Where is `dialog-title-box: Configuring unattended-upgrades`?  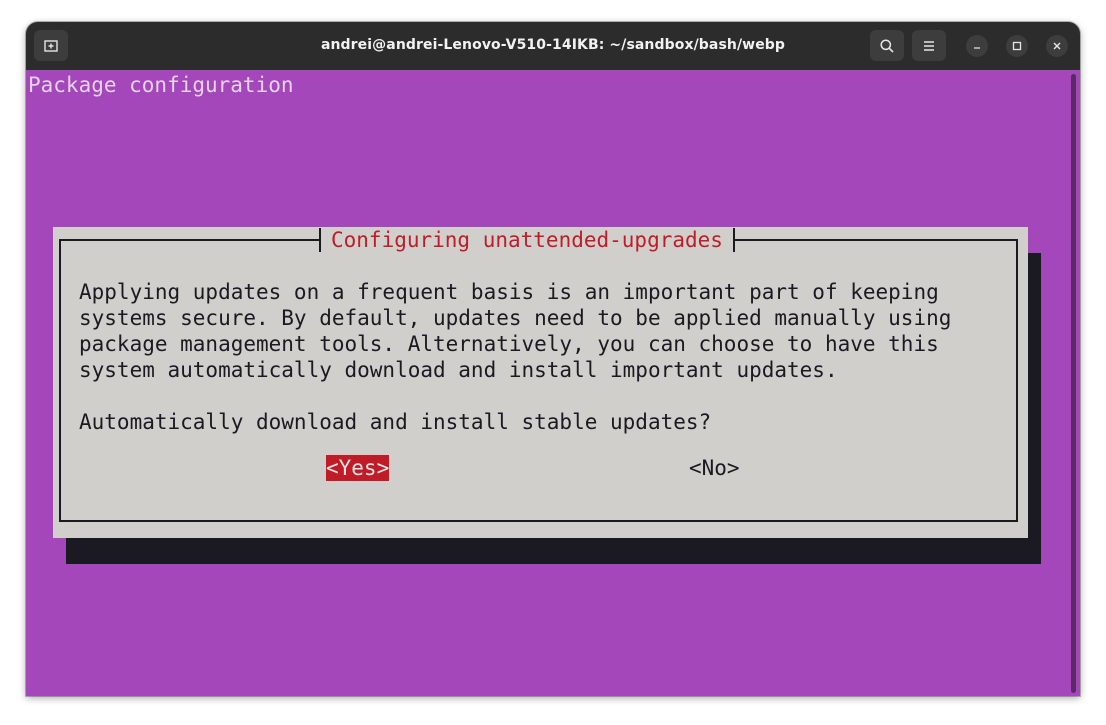
dialog-title-box: Configuring unattended-upgrades is located at coordinates (527, 240).